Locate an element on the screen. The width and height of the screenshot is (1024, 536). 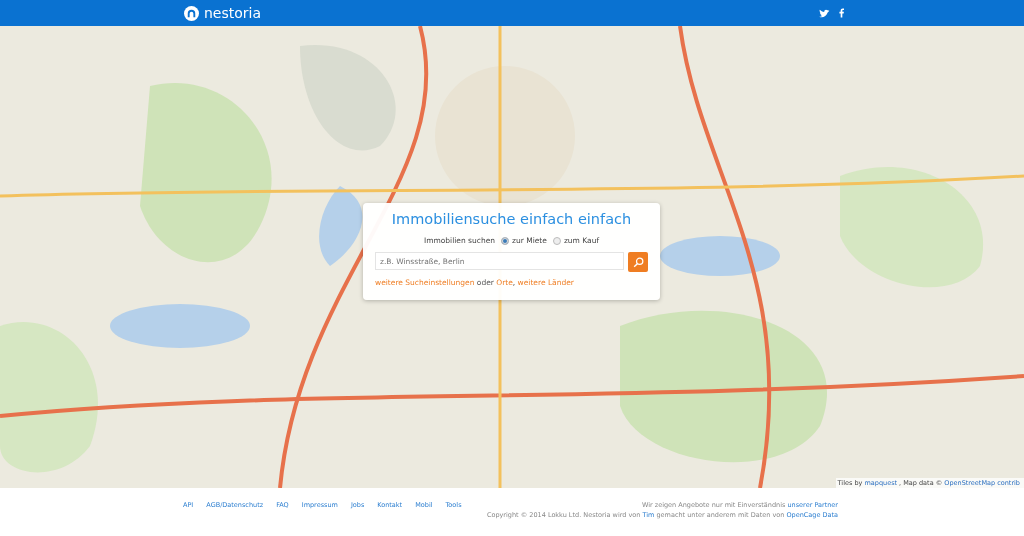
logo-text: nestoria is located at coordinates (233, 13).